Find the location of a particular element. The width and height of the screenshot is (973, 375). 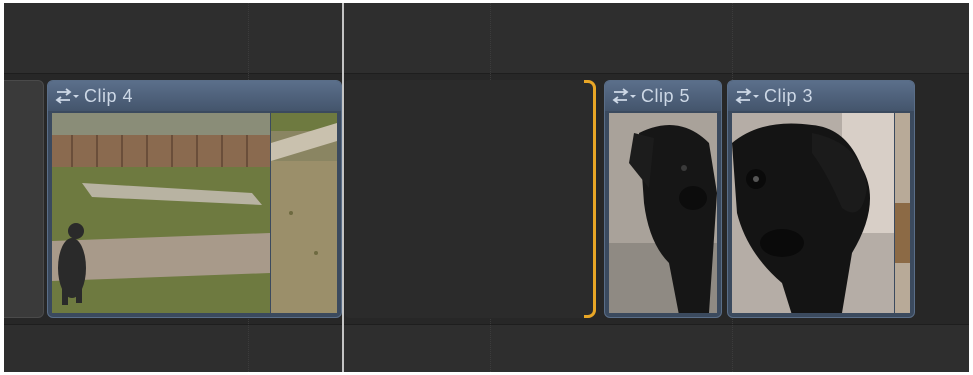

clip-5-header: Clip 5 is located at coordinates (663, 96).